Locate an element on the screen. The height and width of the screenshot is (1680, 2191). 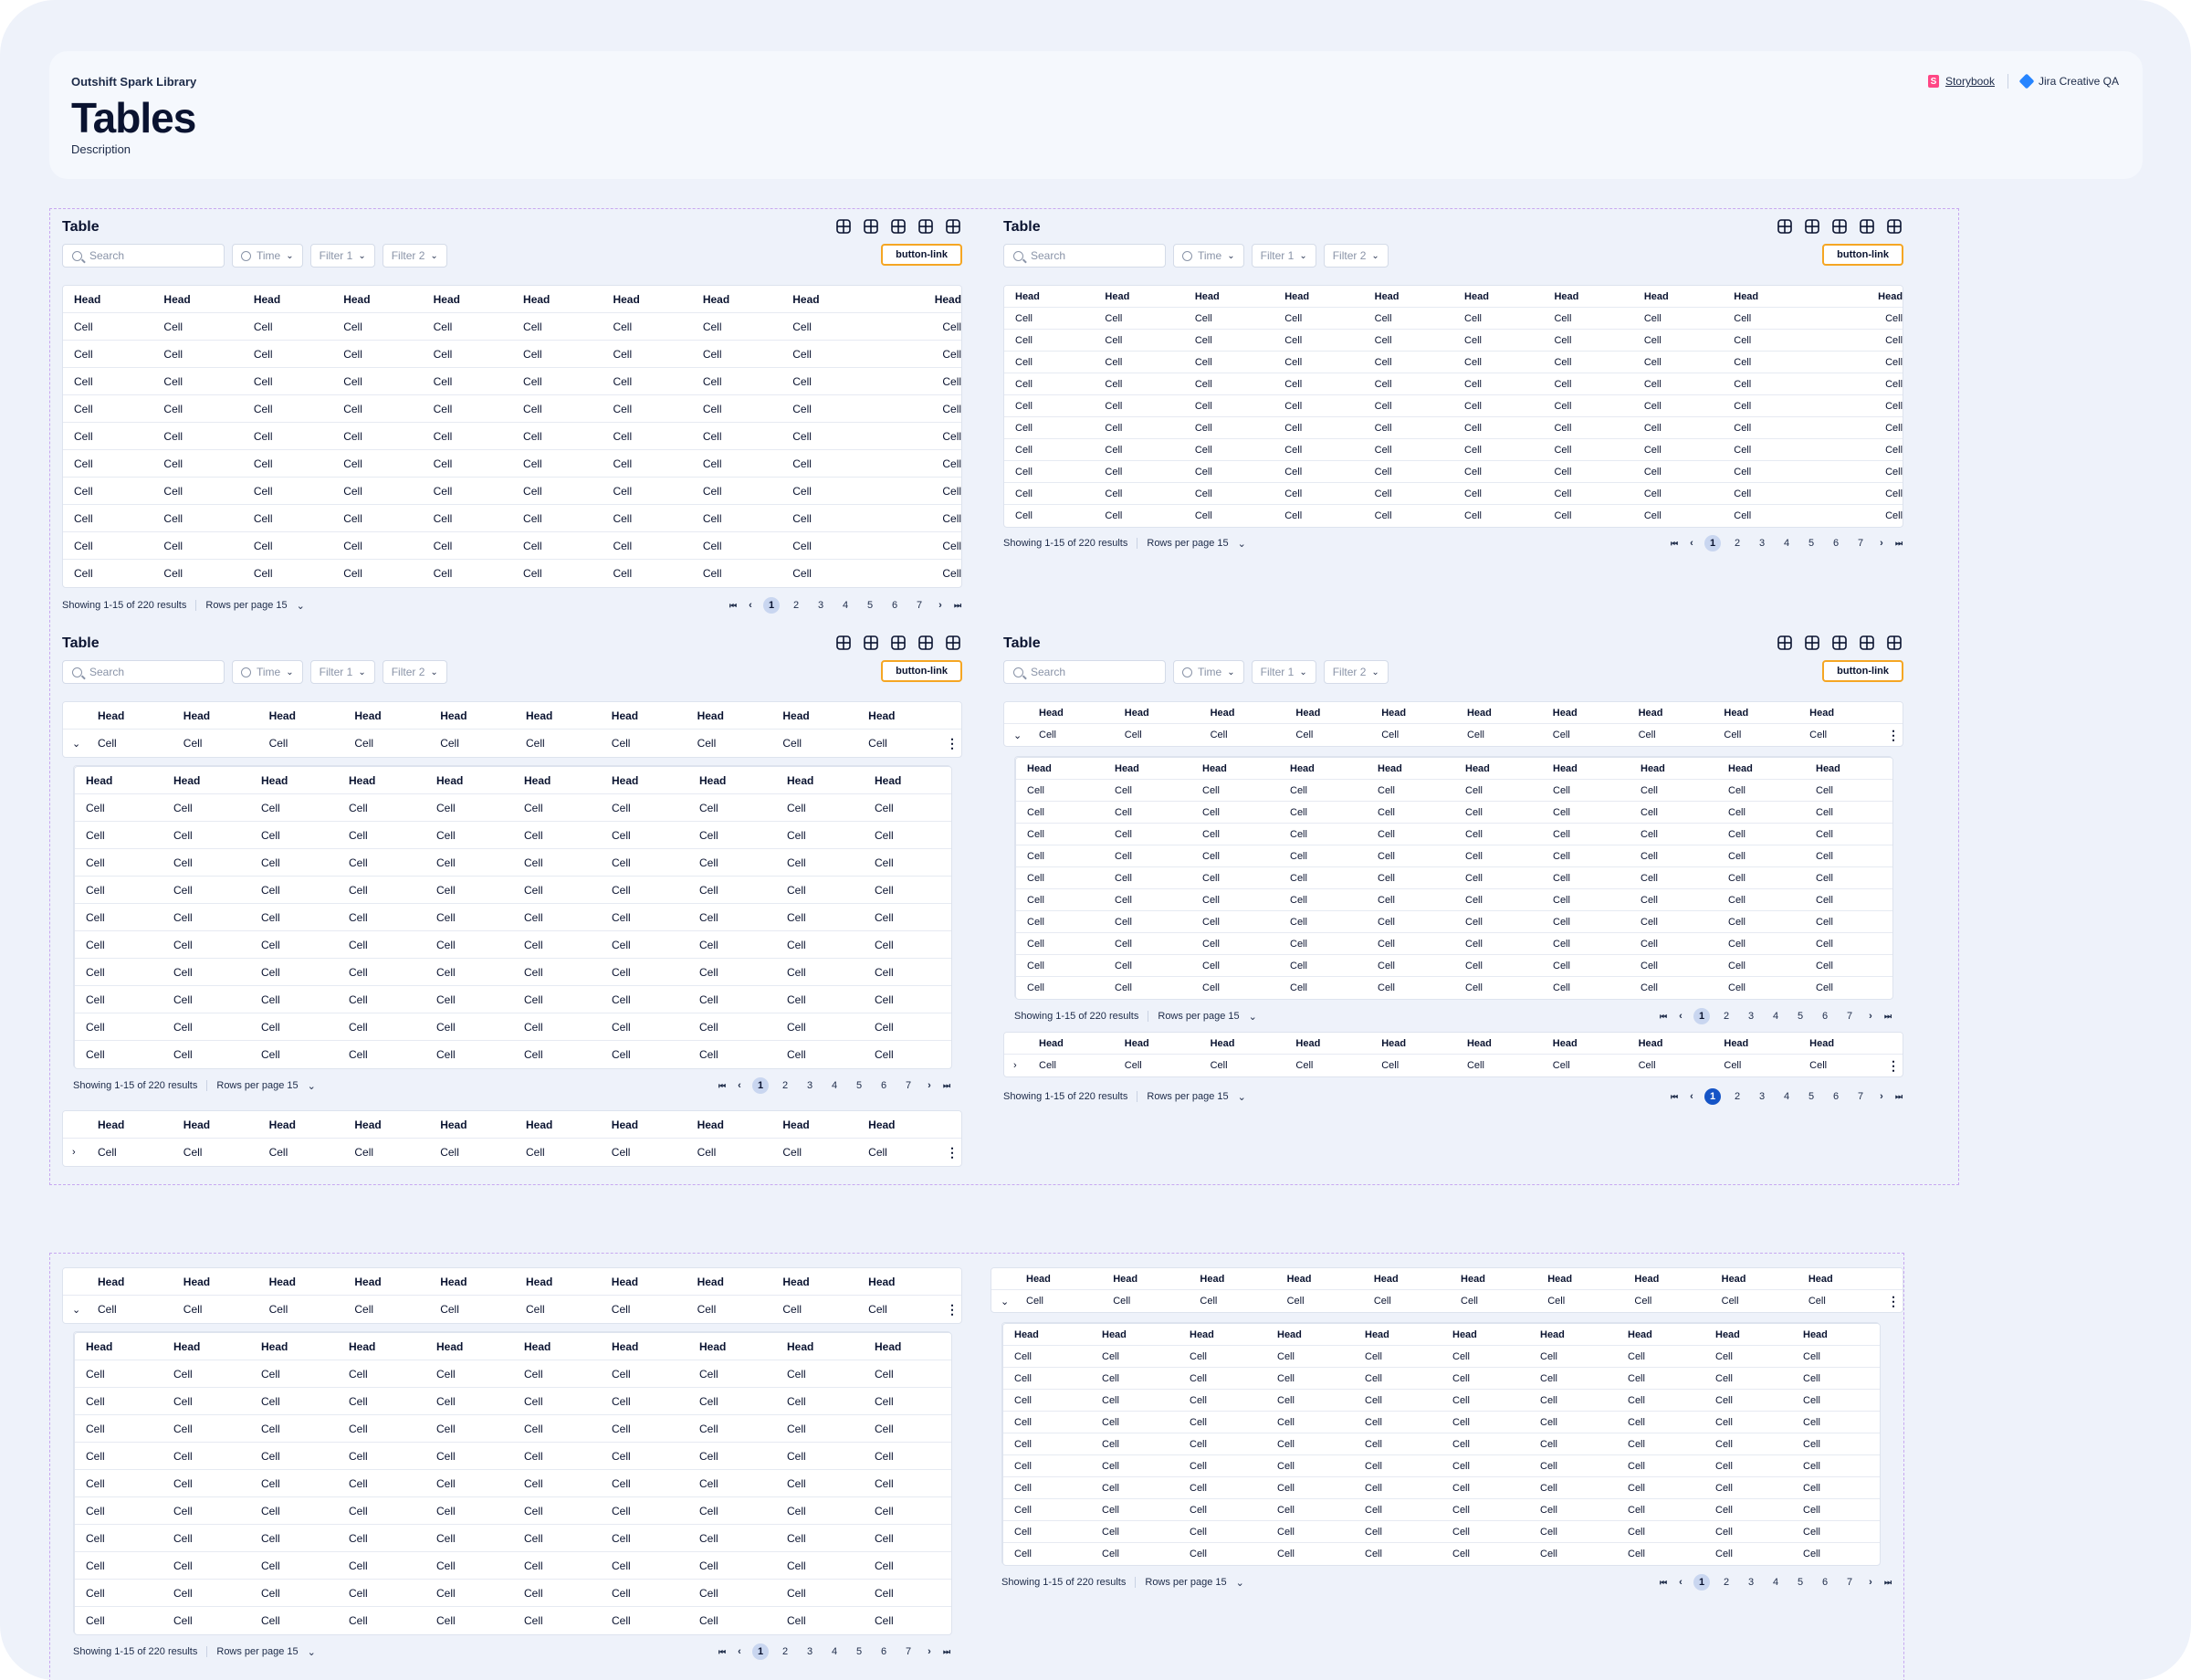
settings-icon is located at coordinates (954, 227).